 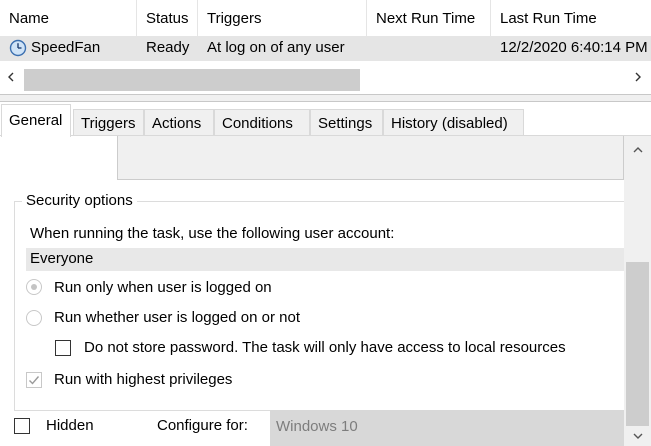 I want to click on task-status: Ready, so click(x=168, y=47).